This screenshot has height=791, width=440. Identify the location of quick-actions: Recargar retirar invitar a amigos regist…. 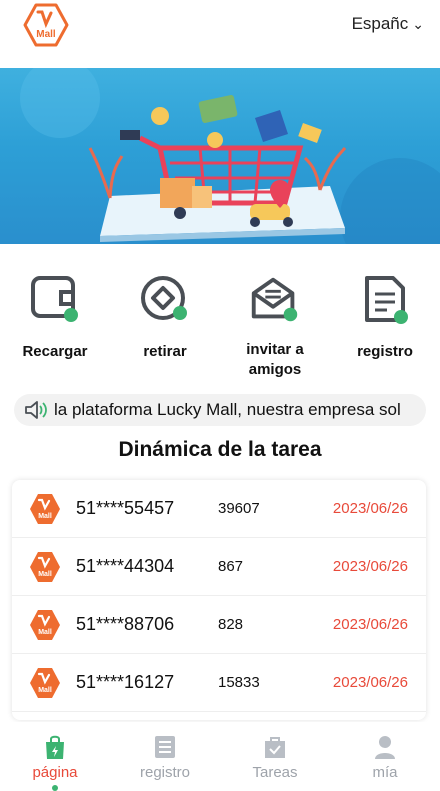
(220, 325).